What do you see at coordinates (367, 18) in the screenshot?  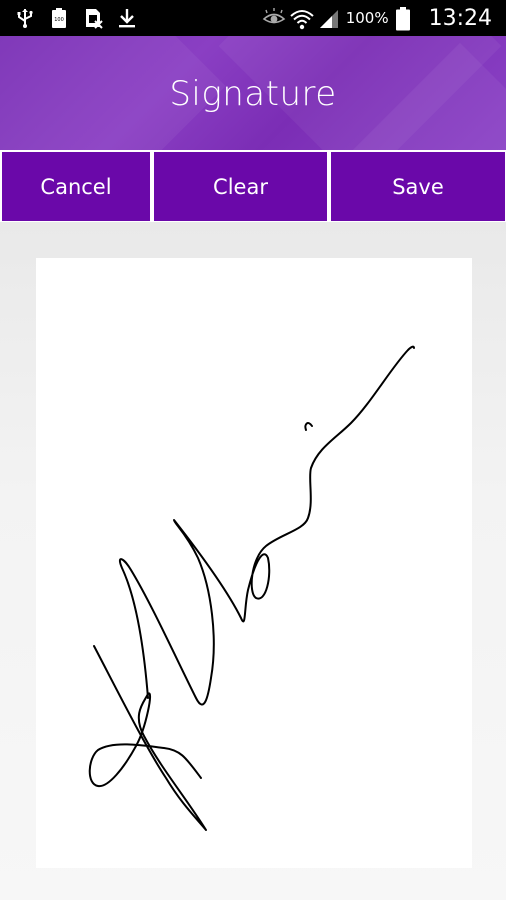 I see `battery-percent: 100%` at bounding box center [367, 18].